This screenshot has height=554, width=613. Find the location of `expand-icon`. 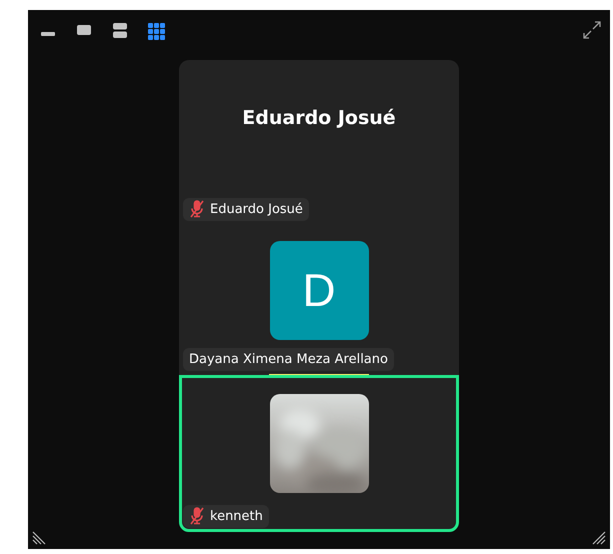

expand-icon is located at coordinates (592, 30).